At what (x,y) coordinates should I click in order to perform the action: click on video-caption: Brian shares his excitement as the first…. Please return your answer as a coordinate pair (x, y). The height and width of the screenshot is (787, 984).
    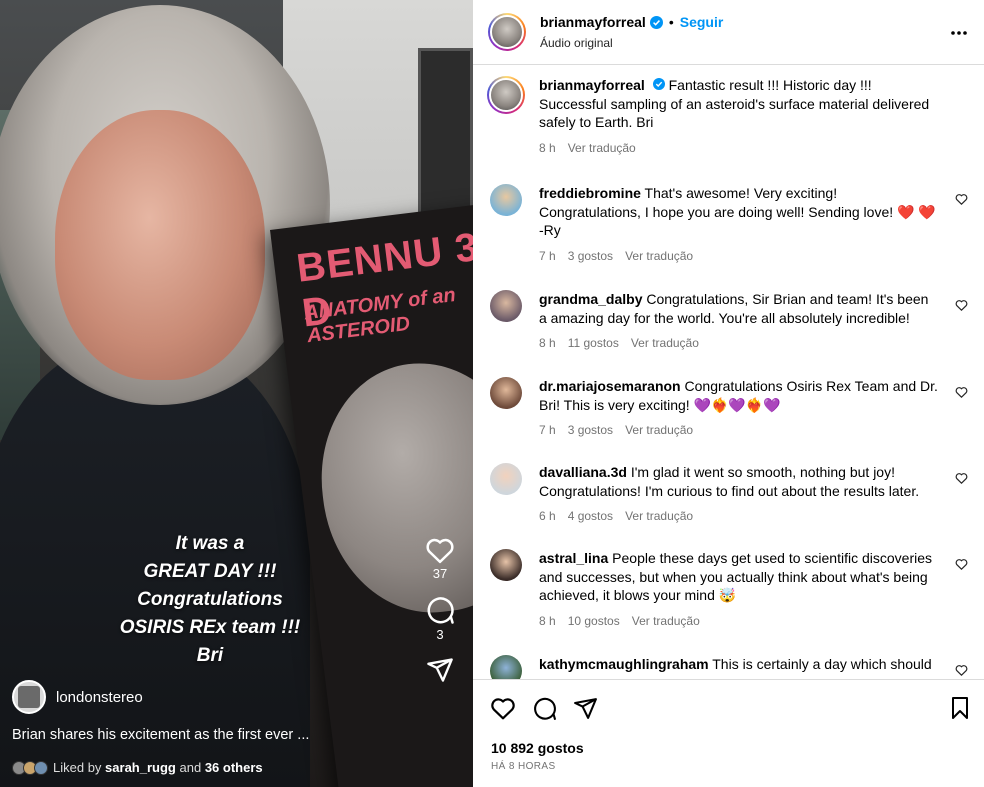
    Looking at the image, I should click on (160, 735).